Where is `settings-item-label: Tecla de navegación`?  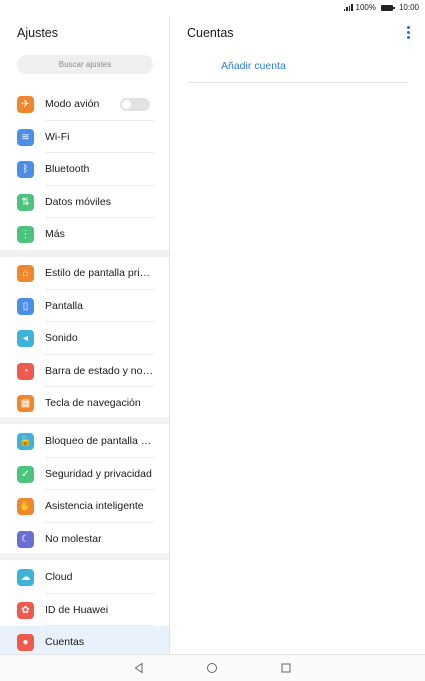
settings-item-label: Tecla de navegación is located at coordinates (93, 403).